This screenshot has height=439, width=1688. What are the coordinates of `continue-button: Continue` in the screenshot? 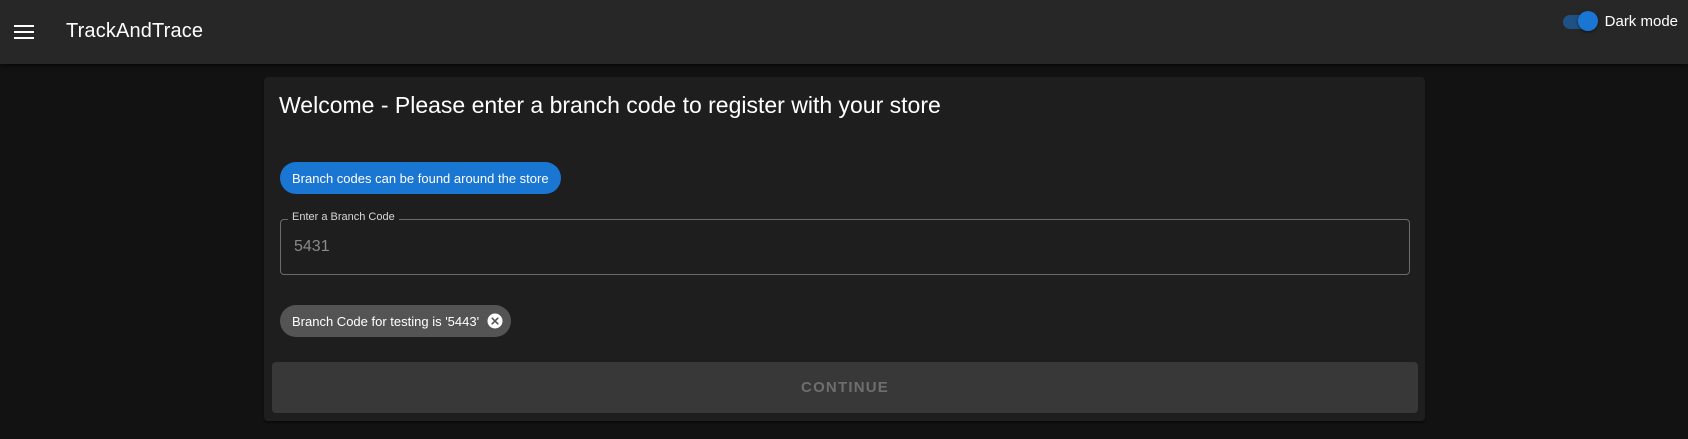 It's located at (845, 387).